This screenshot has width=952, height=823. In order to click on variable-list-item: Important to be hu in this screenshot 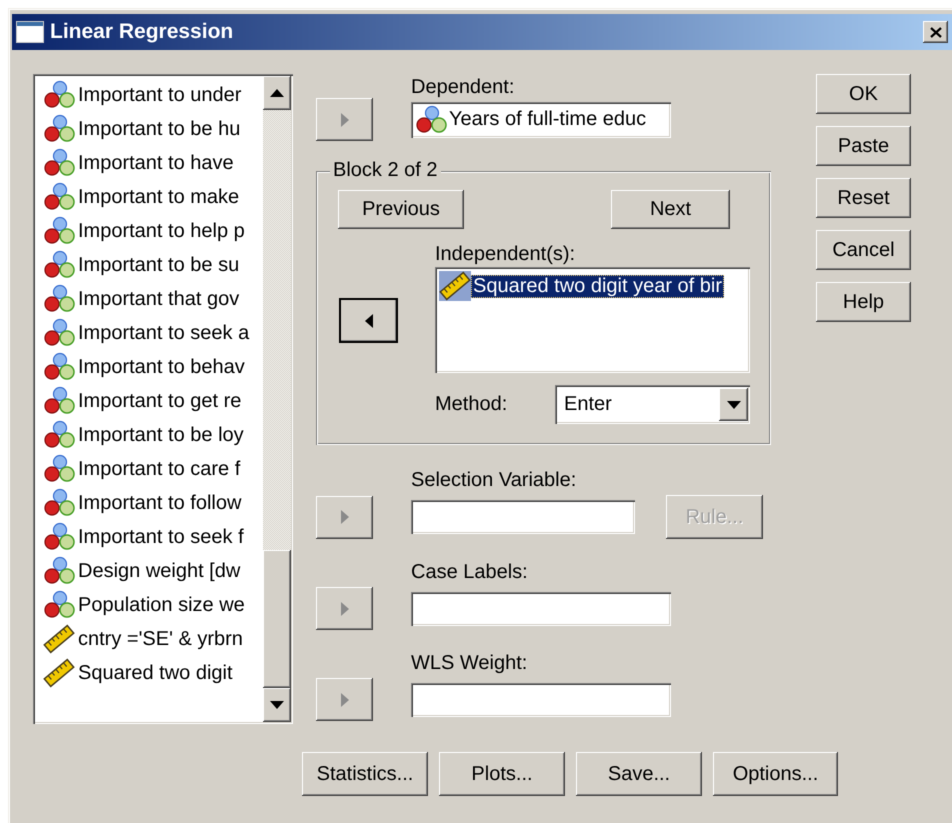, I will do `click(149, 129)`.